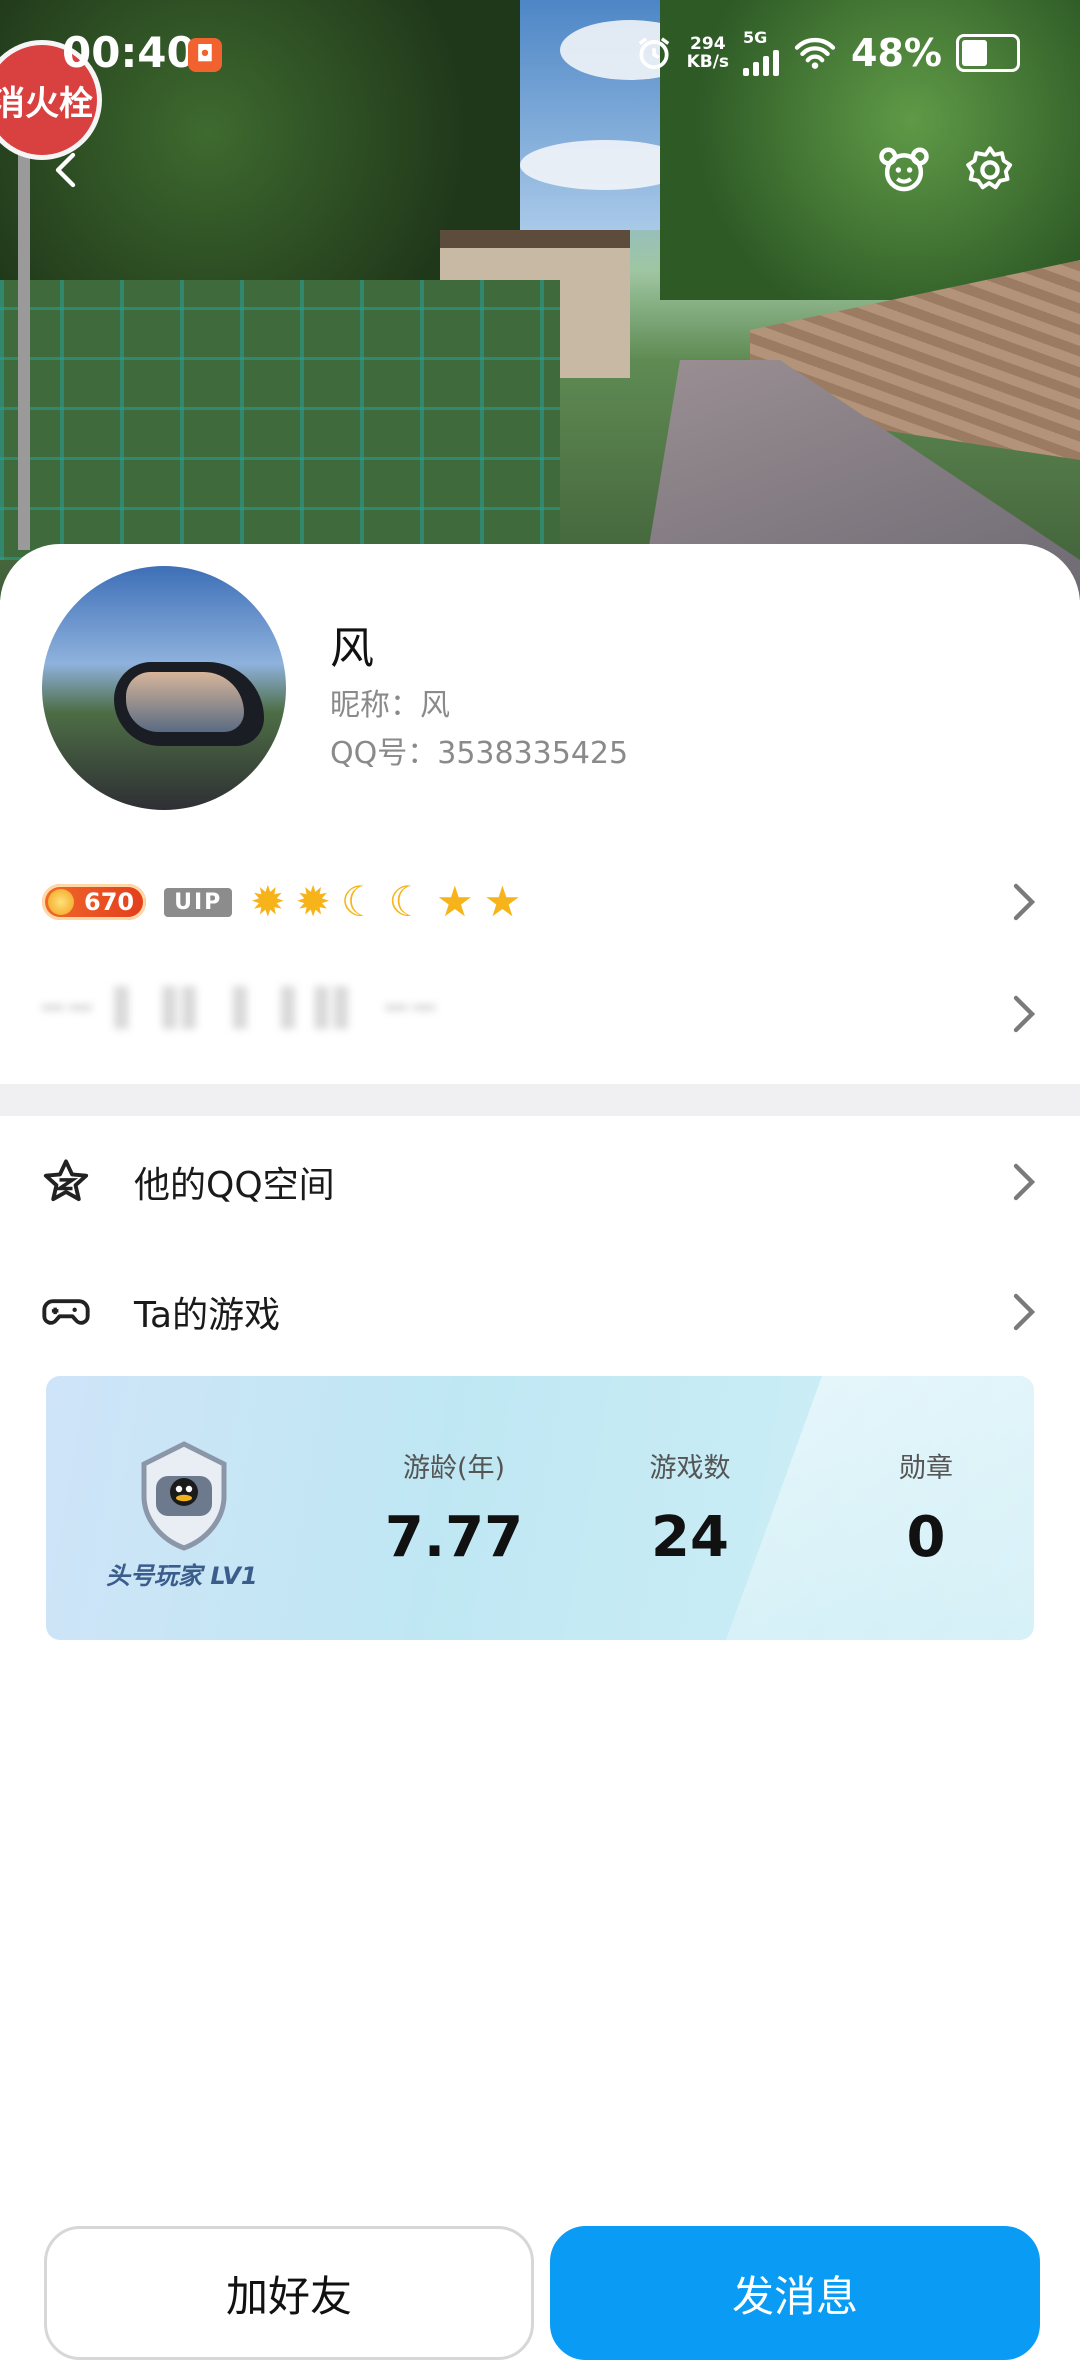 The image size is (1080, 2360). Describe the element at coordinates (540, 1182) in the screenshot. I see `qzone-menu-item: 他的QQ空间` at that location.